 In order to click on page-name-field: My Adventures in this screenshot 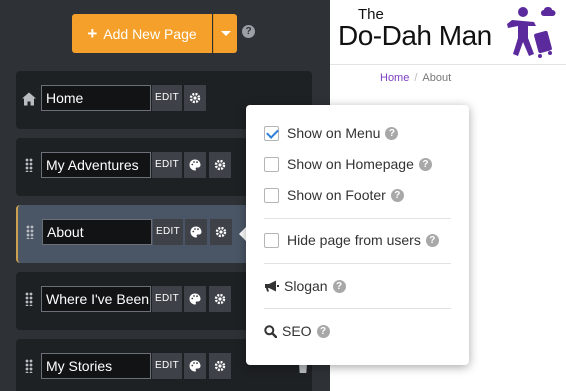, I will do `click(96, 165)`.